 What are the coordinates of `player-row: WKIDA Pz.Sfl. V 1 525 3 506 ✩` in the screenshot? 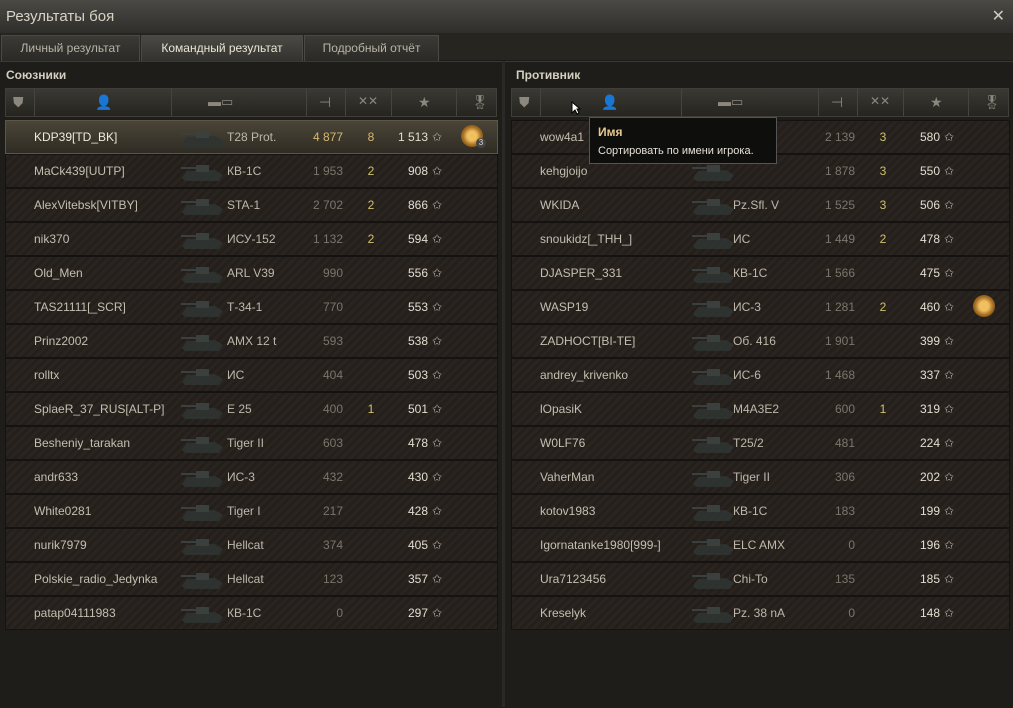 It's located at (760, 205).